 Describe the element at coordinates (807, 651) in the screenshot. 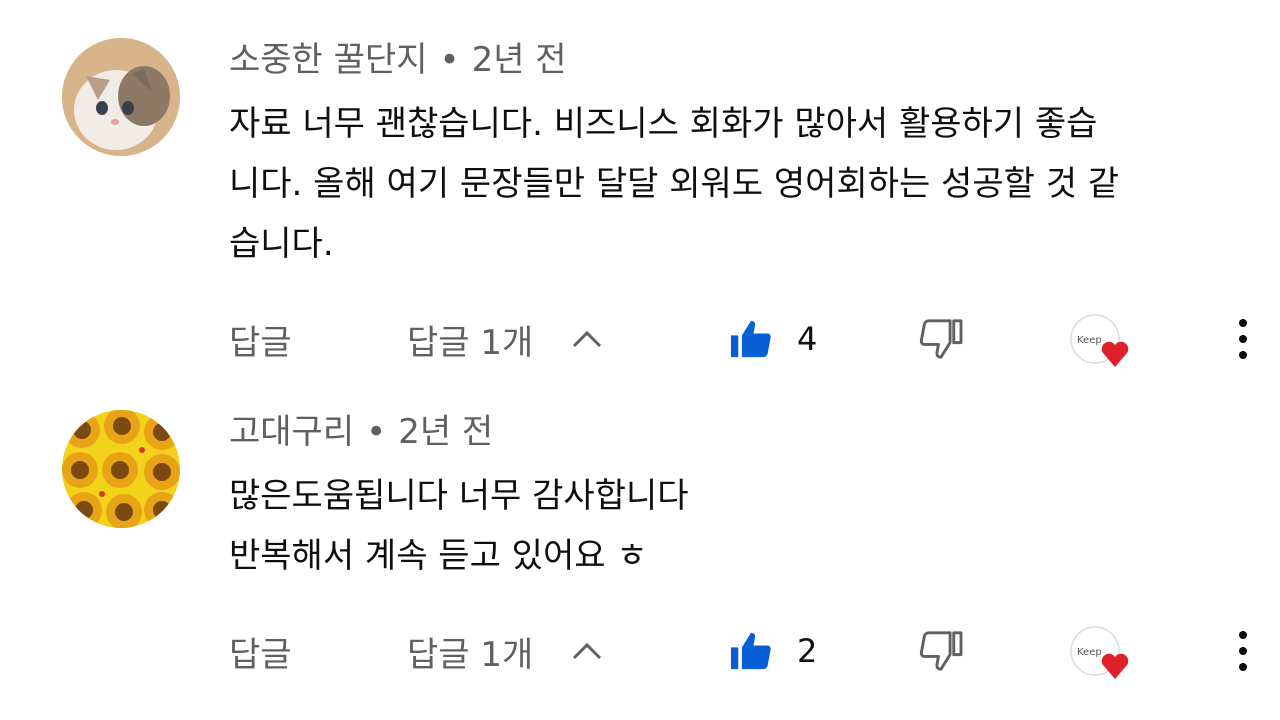

I see `like-count: 2` at that location.